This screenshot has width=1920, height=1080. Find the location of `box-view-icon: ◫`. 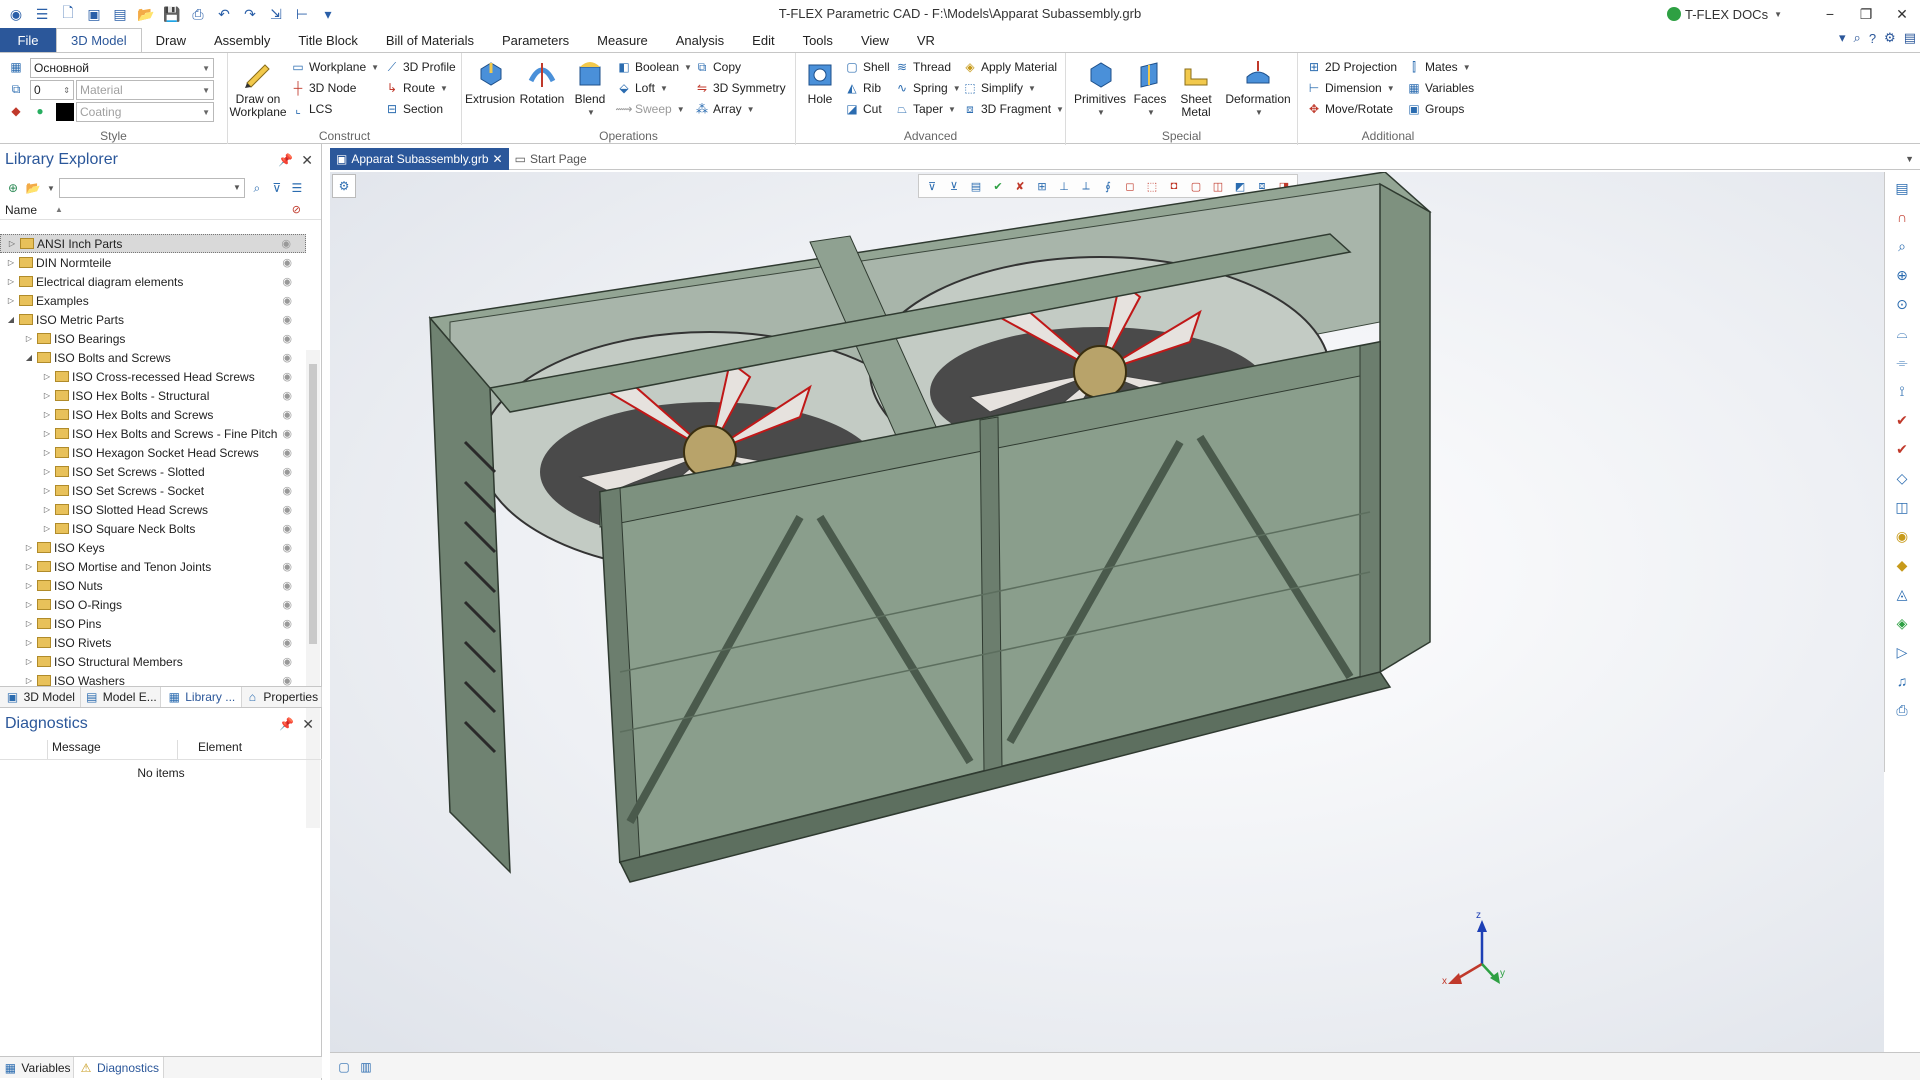

box-view-icon: ◫ is located at coordinates (1902, 507).